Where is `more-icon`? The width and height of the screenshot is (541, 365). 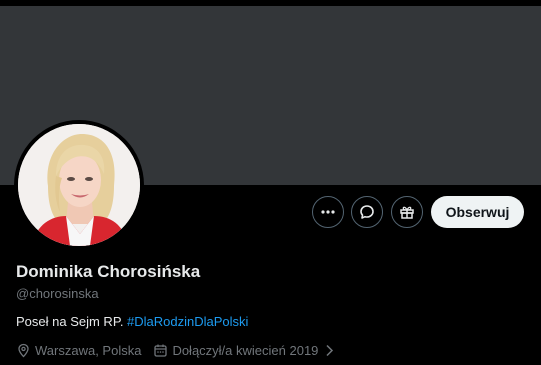
more-icon is located at coordinates (328, 212).